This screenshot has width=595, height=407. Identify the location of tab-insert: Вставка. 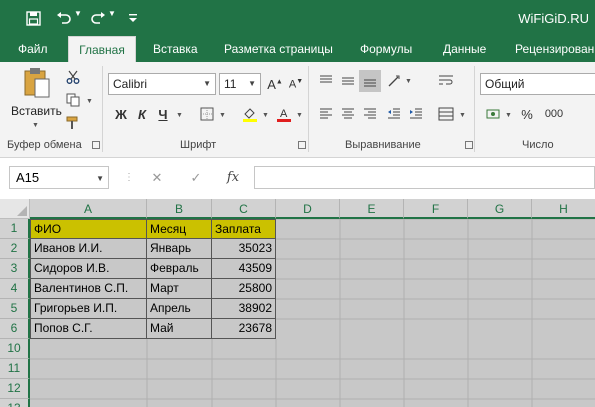
(175, 49).